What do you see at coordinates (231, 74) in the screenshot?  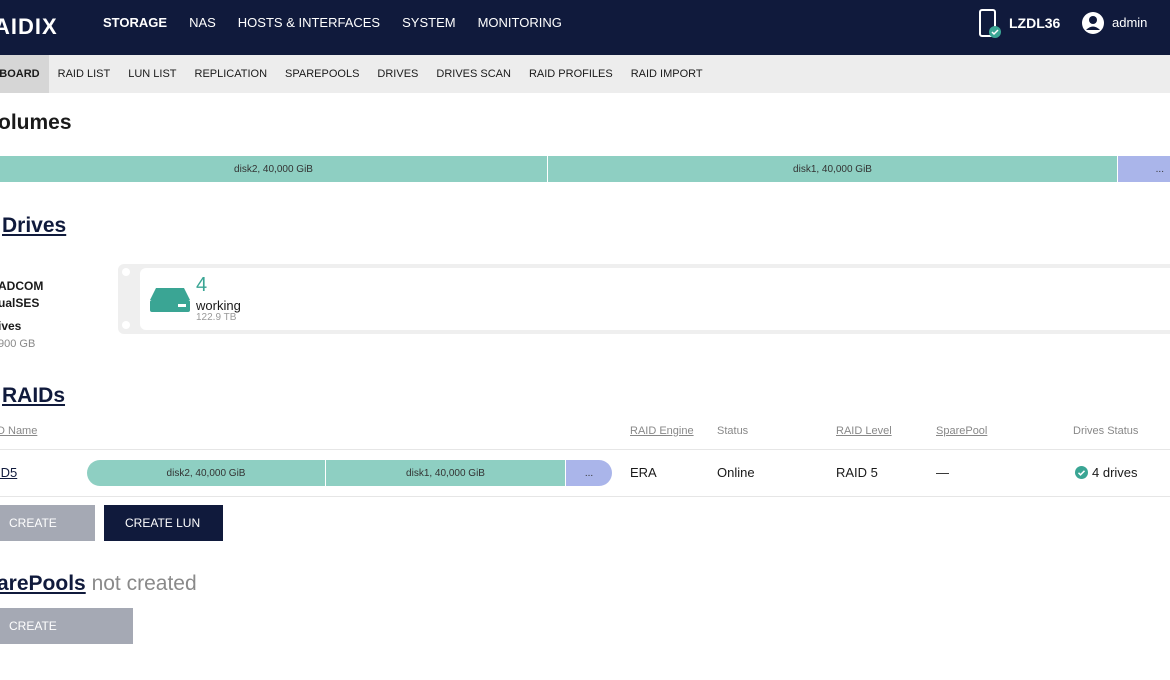 I see `tab-replication: REPLICATION` at bounding box center [231, 74].